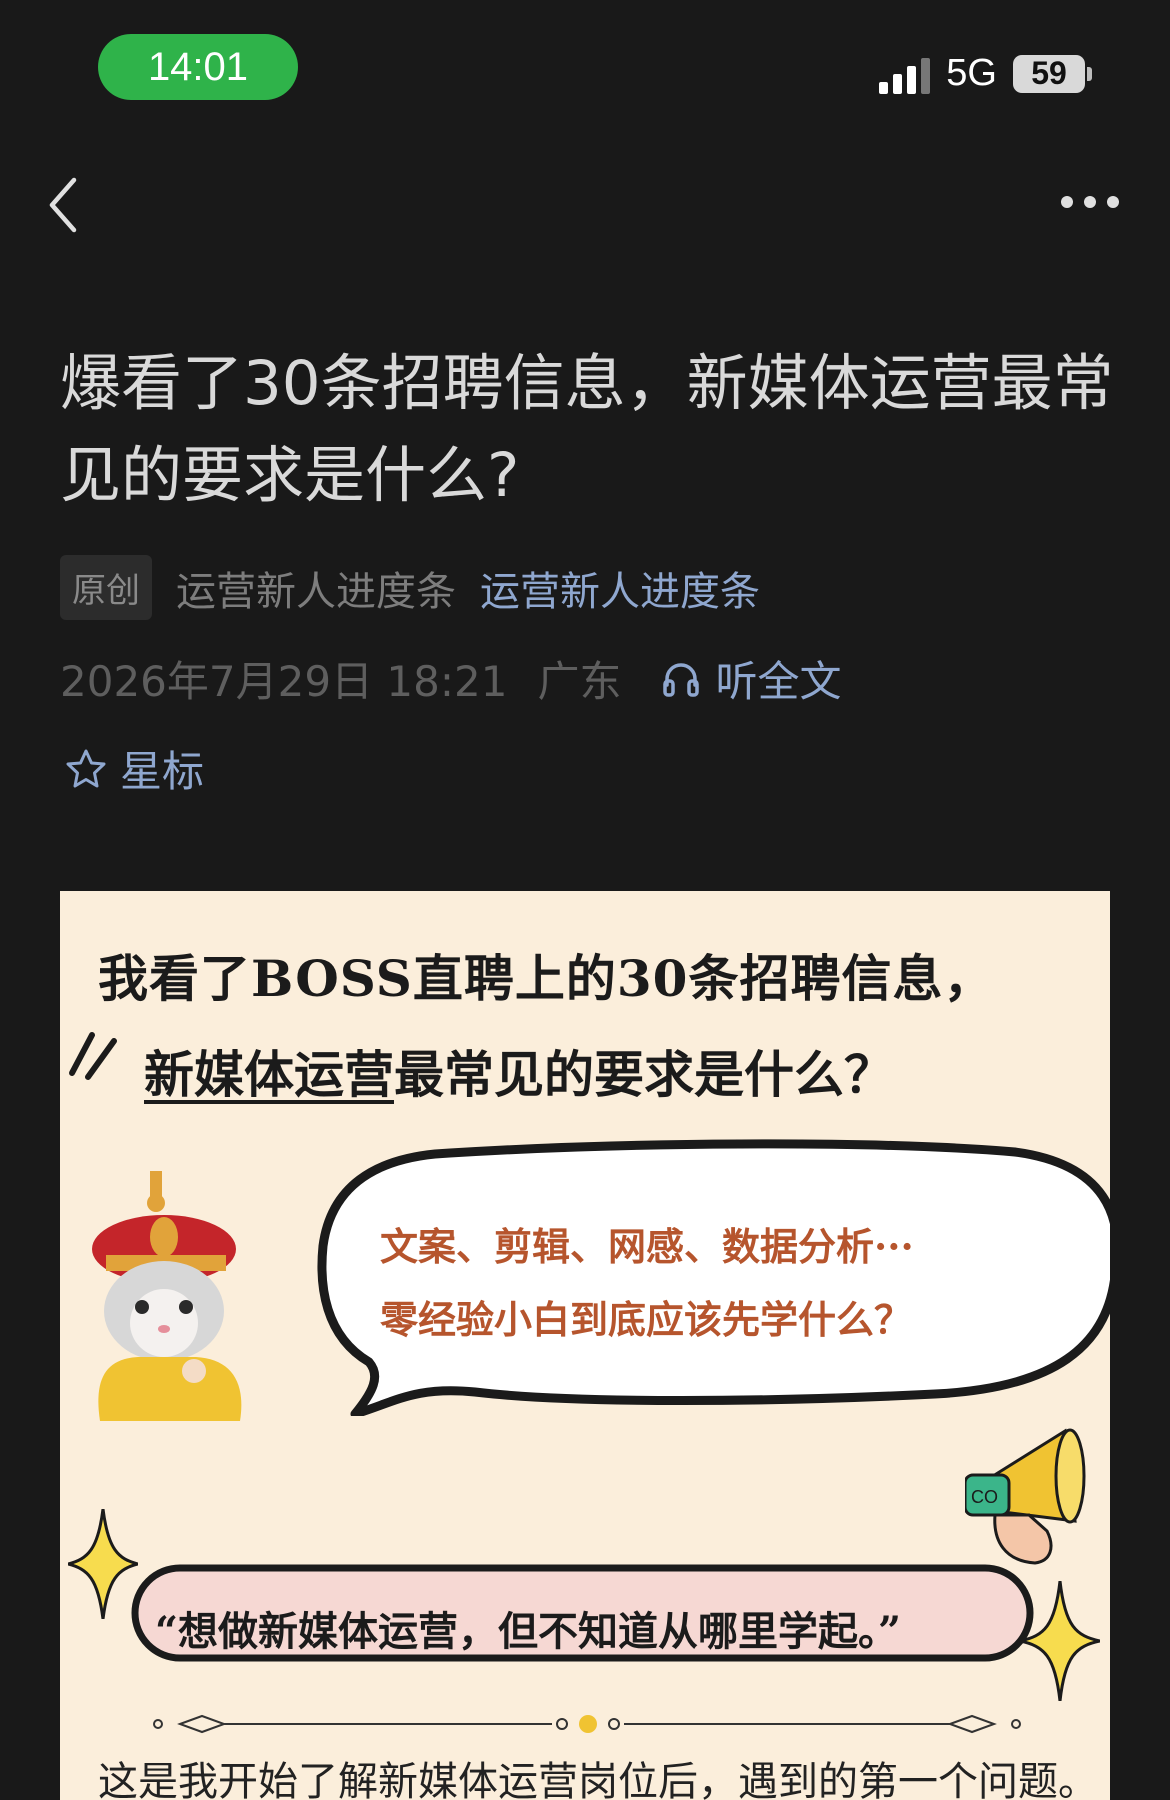 This screenshot has height=1800, width=1170. Describe the element at coordinates (681, 679) in the screenshot. I see `headphones-icon` at that location.